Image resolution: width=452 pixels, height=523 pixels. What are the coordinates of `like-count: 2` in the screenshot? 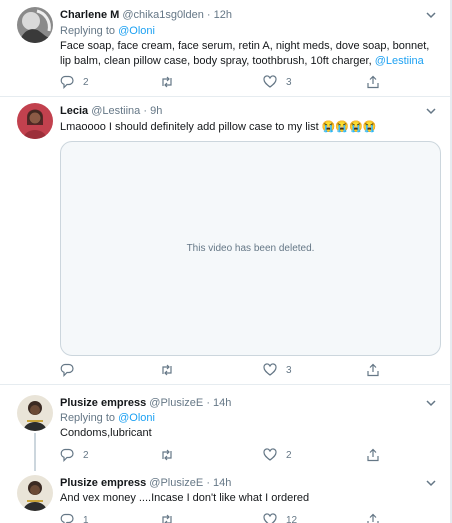 It's located at (289, 455).